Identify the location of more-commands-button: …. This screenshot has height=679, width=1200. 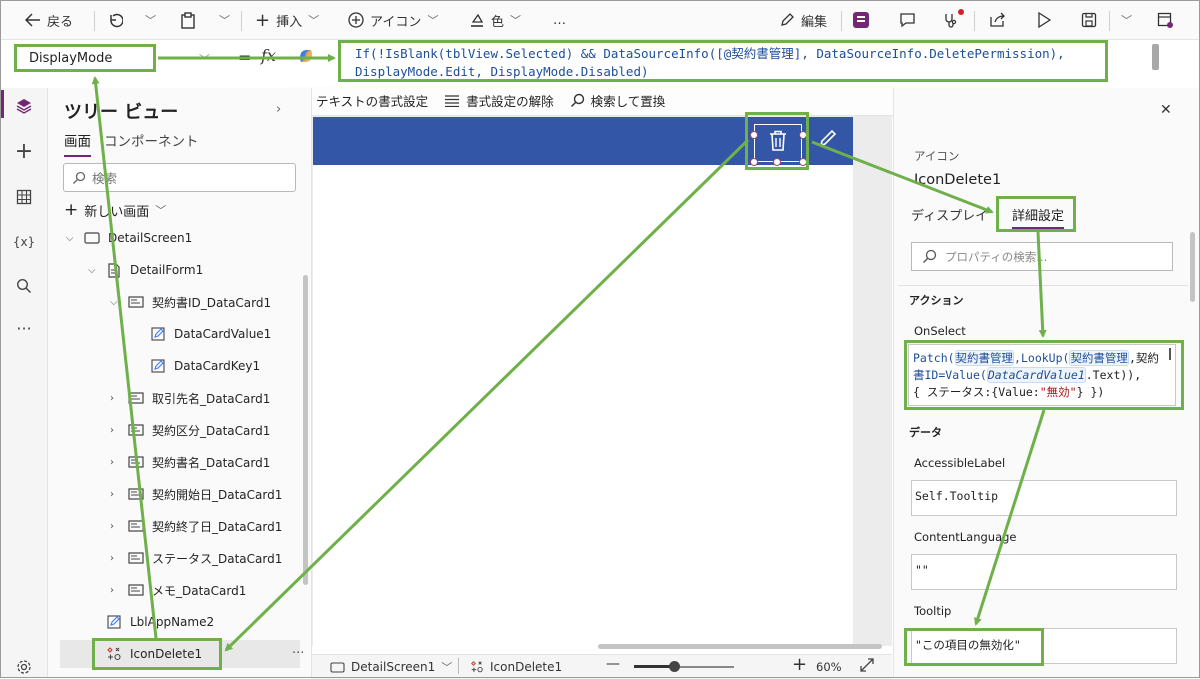
(559, 20).